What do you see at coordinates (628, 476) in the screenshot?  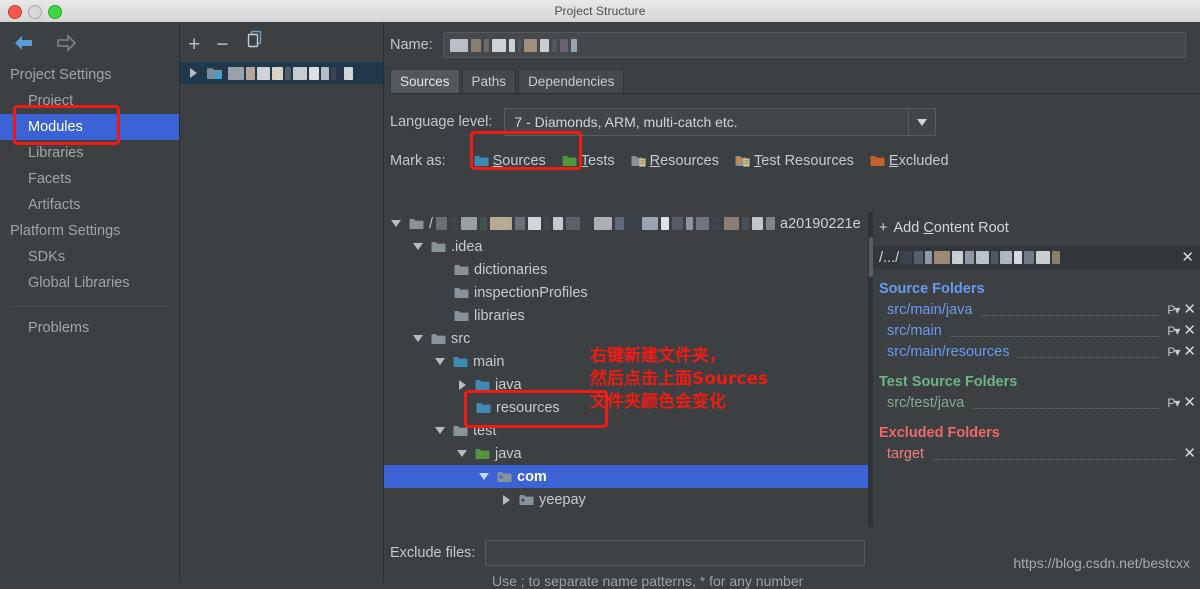 I see `tree-row-com: com` at bounding box center [628, 476].